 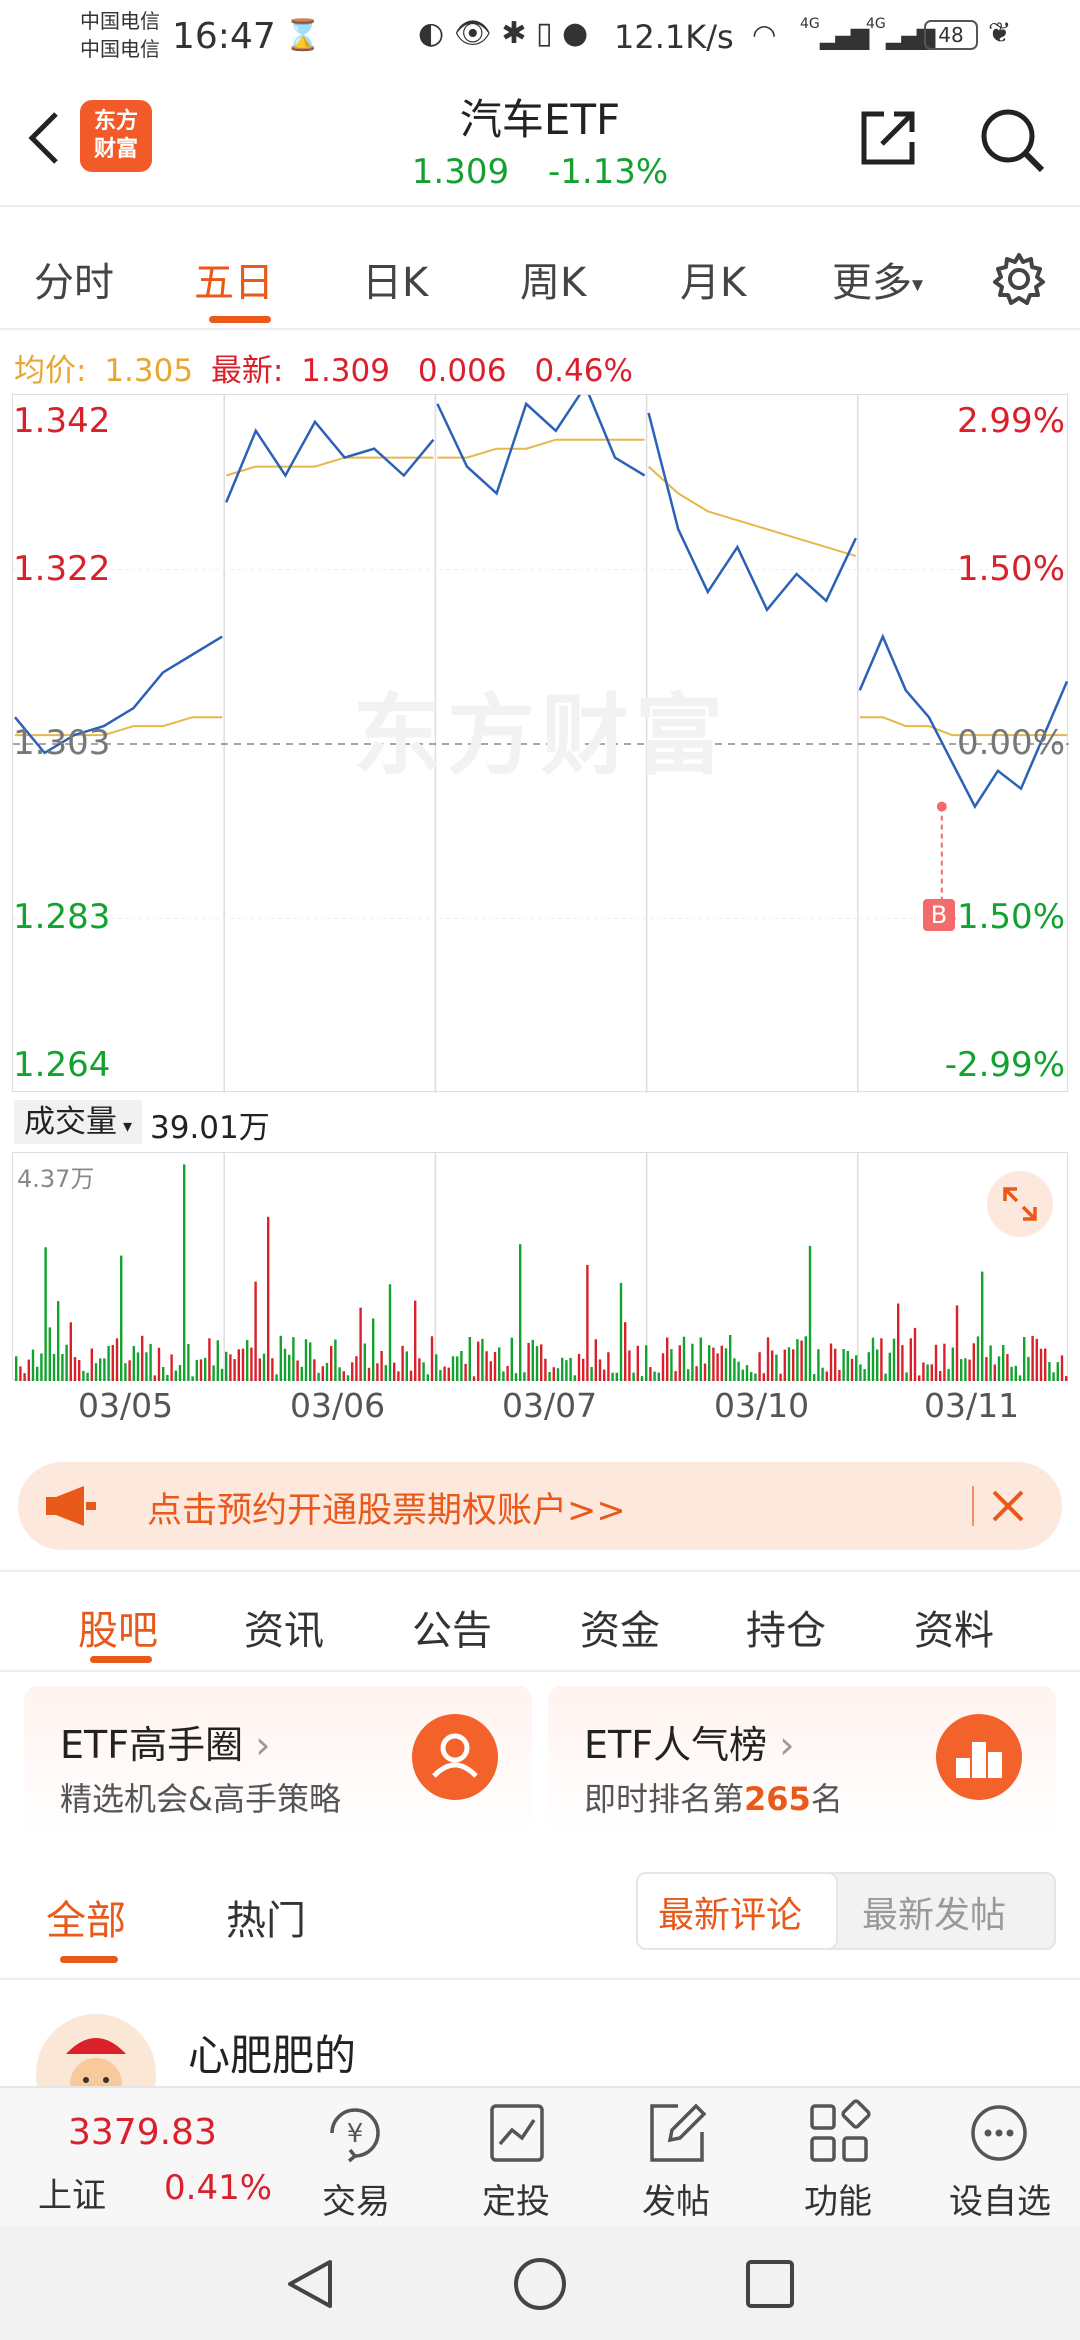 What do you see at coordinates (540, 2286) in the screenshot?
I see `system-home-button` at bounding box center [540, 2286].